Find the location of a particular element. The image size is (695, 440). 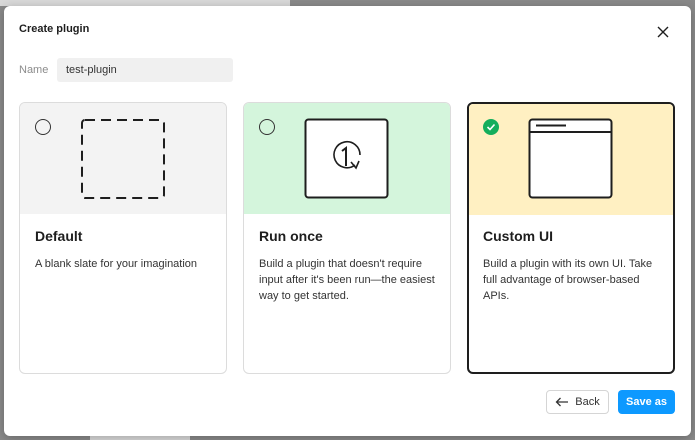

run-once-icon is located at coordinates (346, 158).